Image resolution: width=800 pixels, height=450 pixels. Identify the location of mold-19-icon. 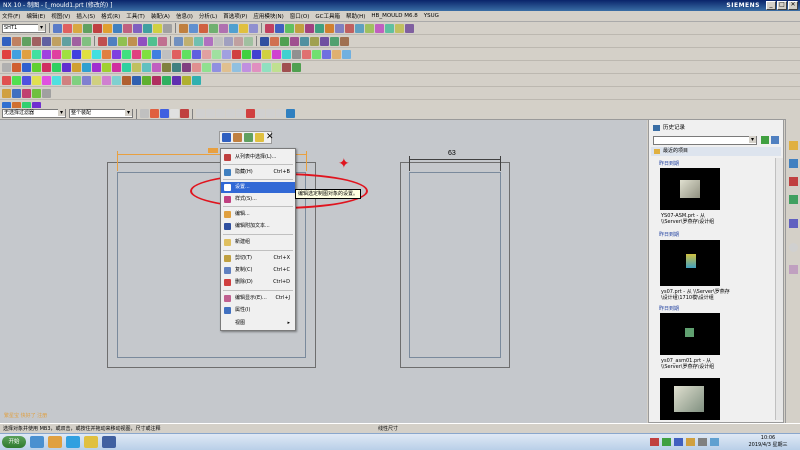
(186, 54).